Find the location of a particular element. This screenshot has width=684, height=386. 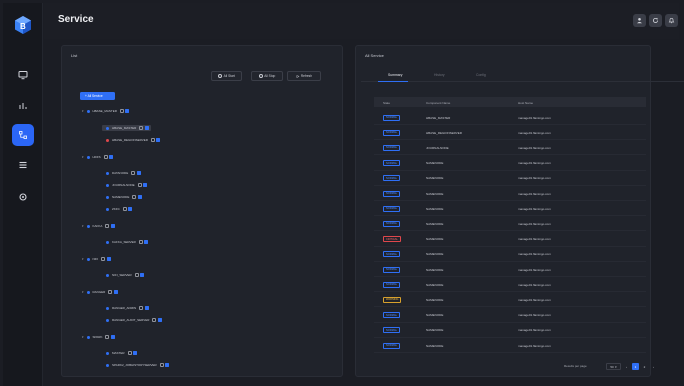

tree-group: ▾ NIFI is located at coordinates (96, 259).